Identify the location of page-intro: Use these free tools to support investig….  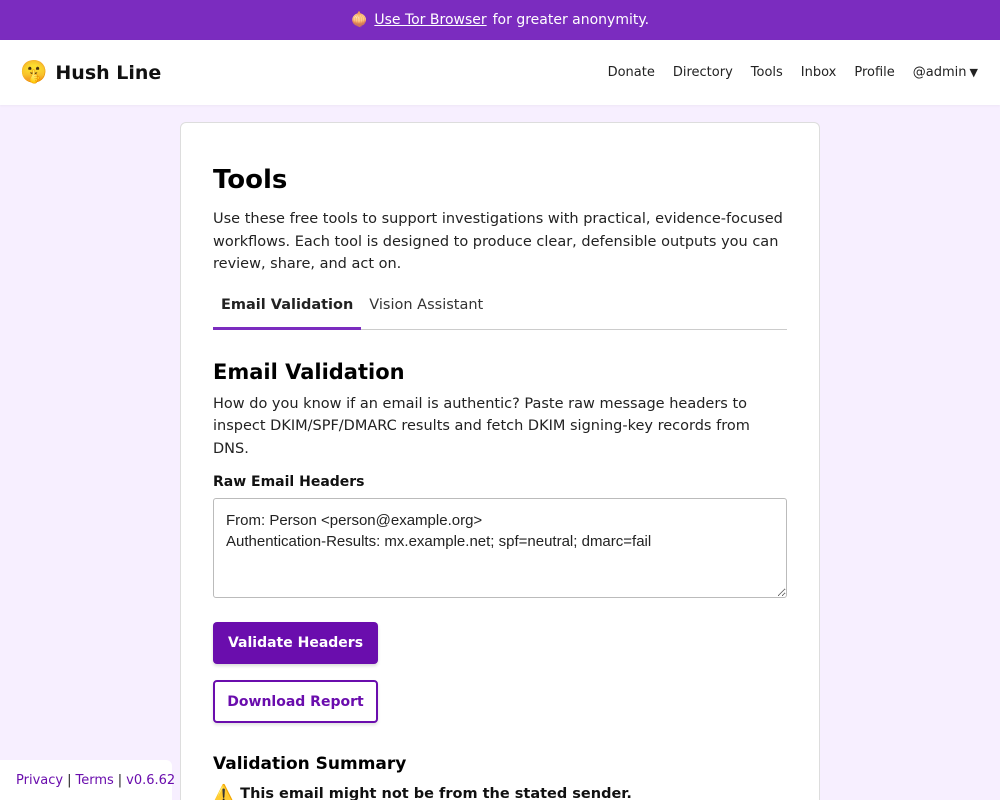
(498, 241).